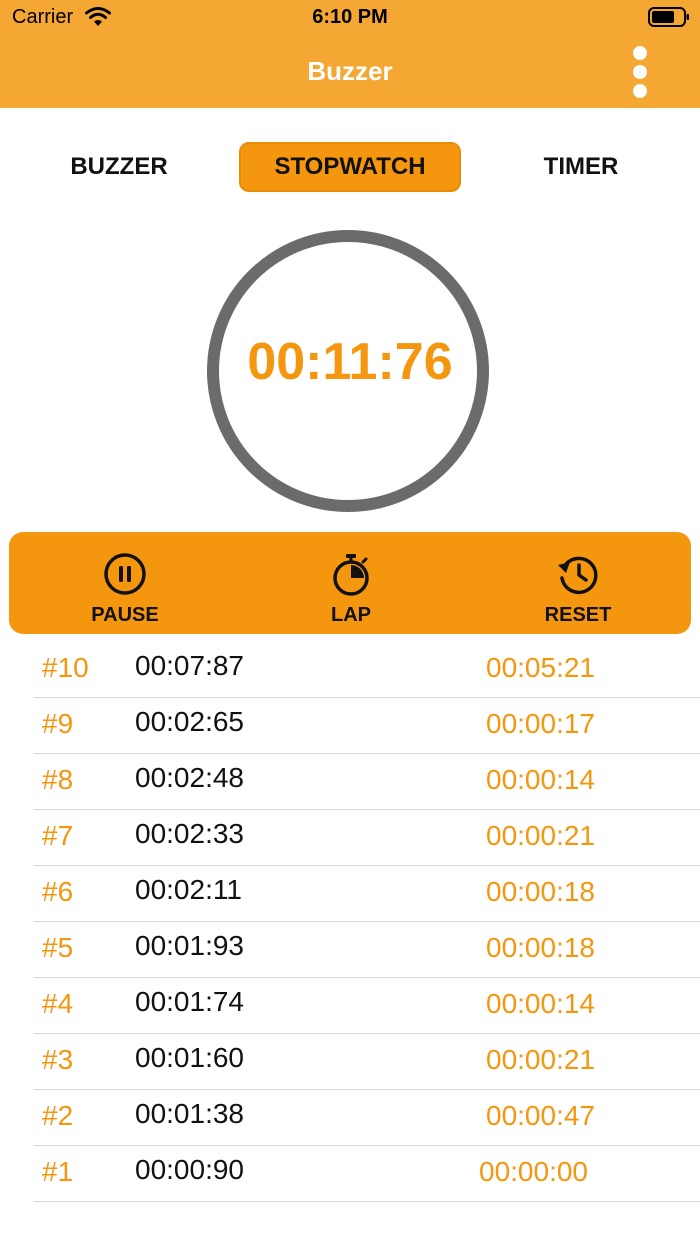 Image resolution: width=700 pixels, height=1244 pixels. I want to click on list-item: #3 00:01:60 00:00:21, so click(350, 1062).